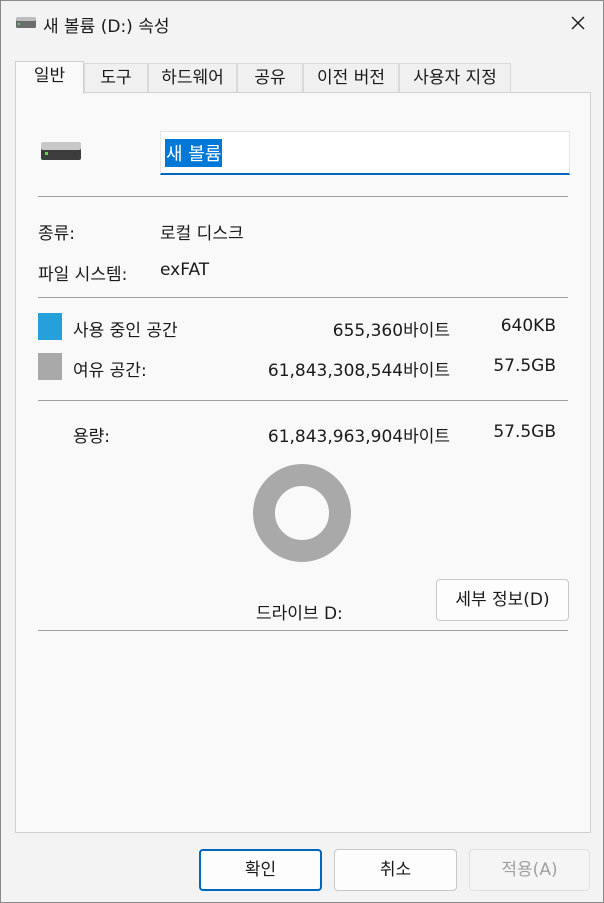  I want to click on usage-donut-chart, so click(302, 513).